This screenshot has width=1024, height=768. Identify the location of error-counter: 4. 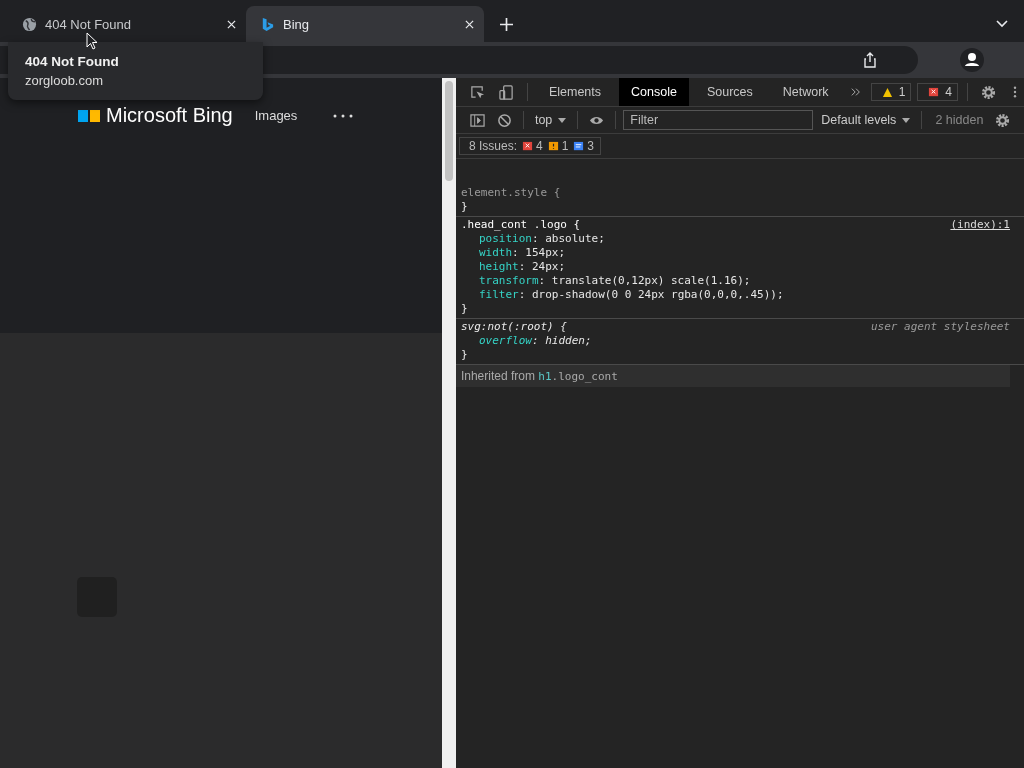
(937, 92).